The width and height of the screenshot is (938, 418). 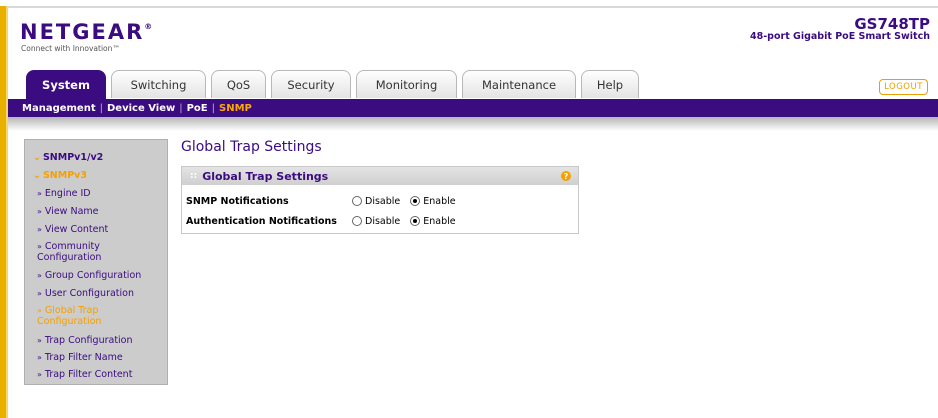 What do you see at coordinates (473, 124) in the screenshot?
I see `header-shadow` at bounding box center [473, 124].